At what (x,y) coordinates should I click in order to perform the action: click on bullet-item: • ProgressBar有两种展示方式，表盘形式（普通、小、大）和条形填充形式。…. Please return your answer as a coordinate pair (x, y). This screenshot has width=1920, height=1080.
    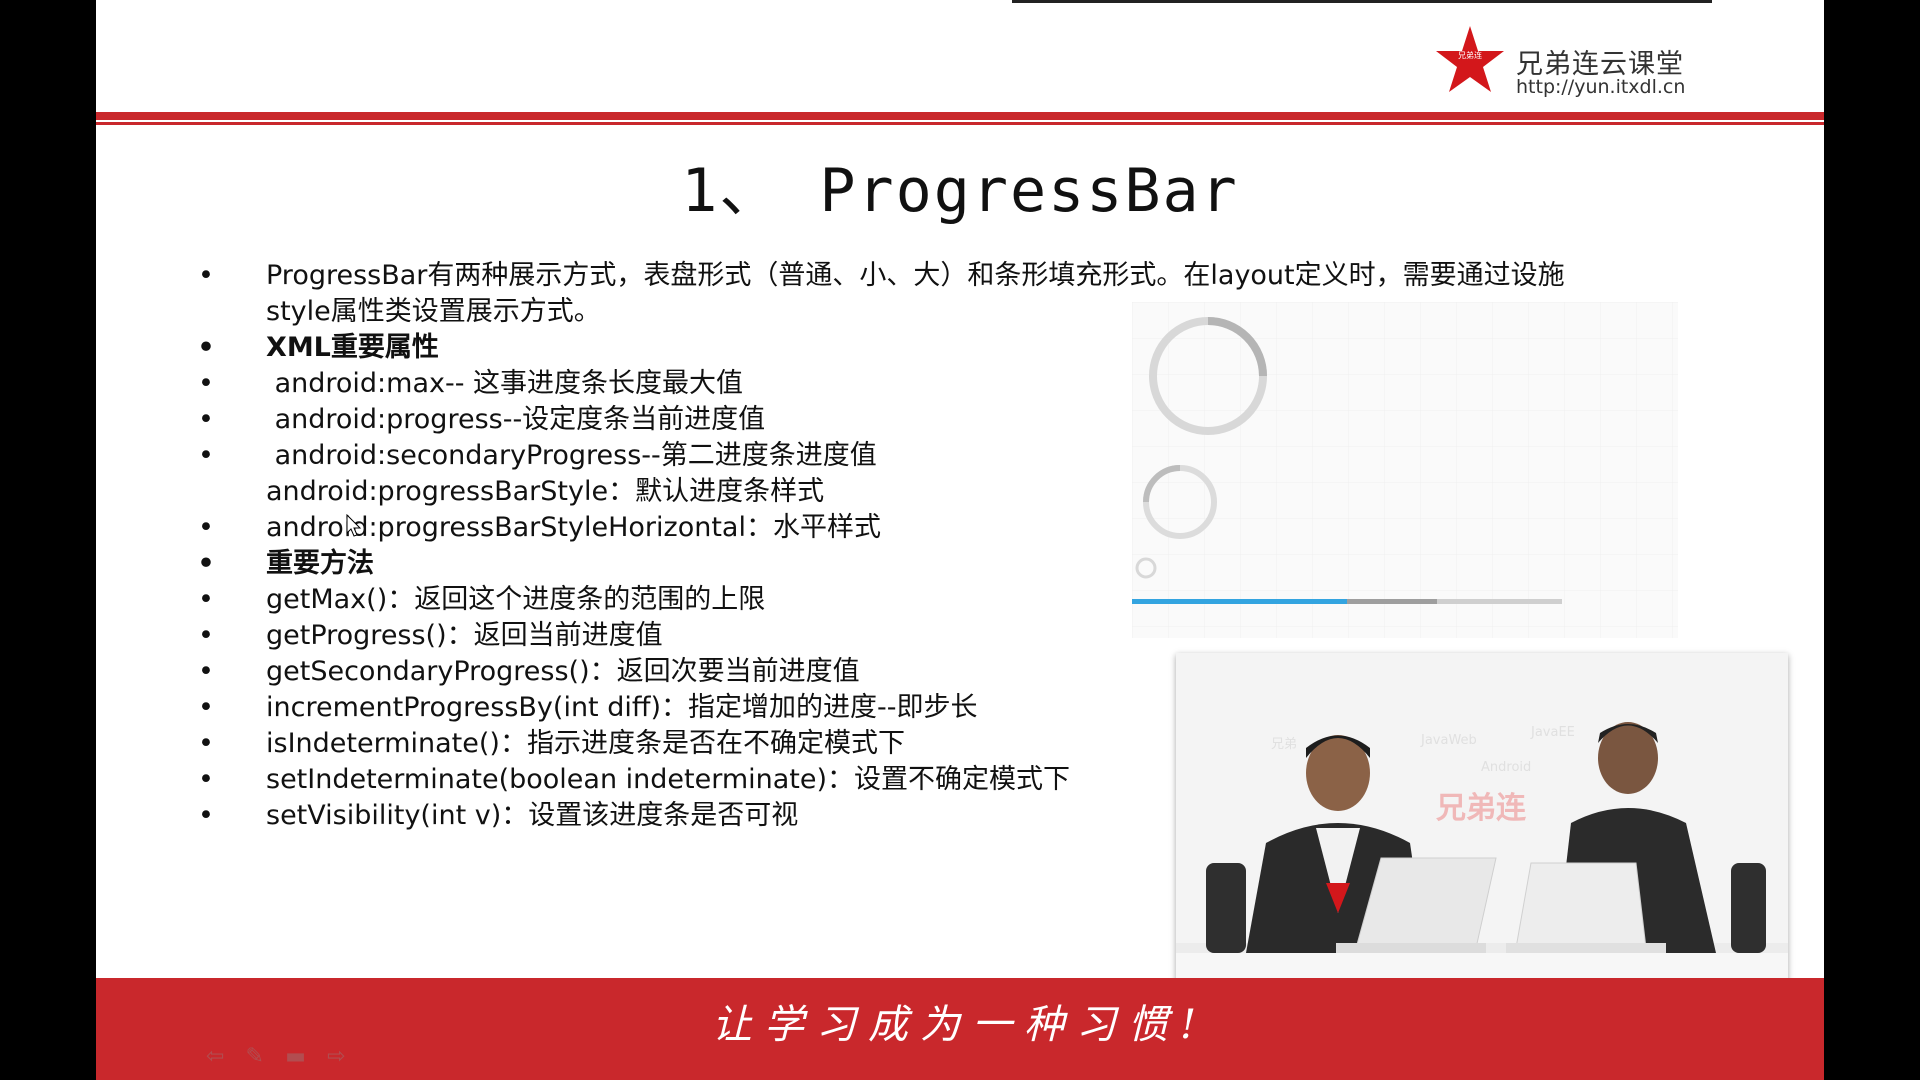
    Looking at the image, I should click on (996, 276).